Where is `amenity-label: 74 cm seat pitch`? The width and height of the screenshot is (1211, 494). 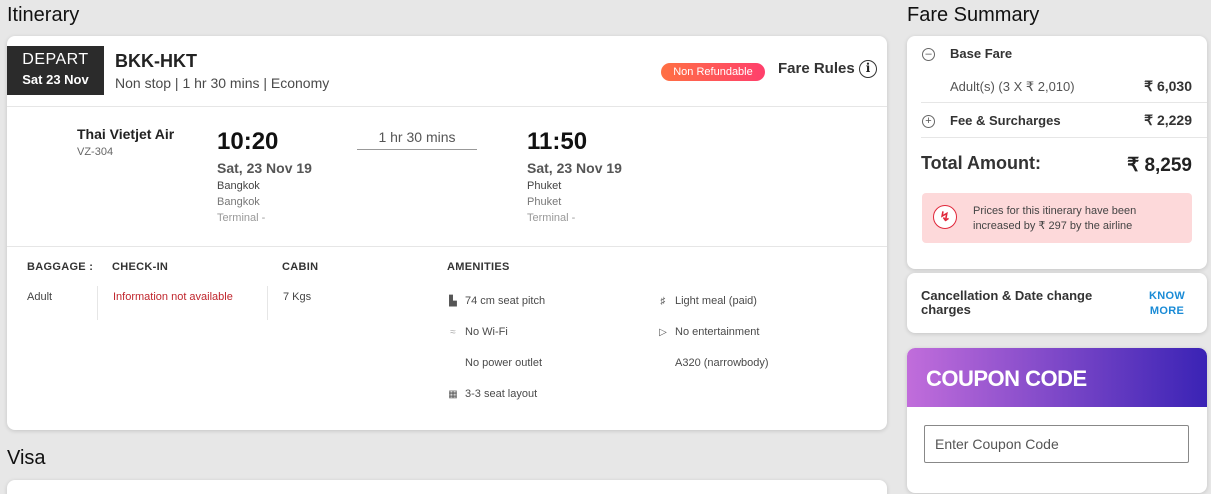 amenity-label: 74 cm seat pitch is located at coordinates (505, 301).